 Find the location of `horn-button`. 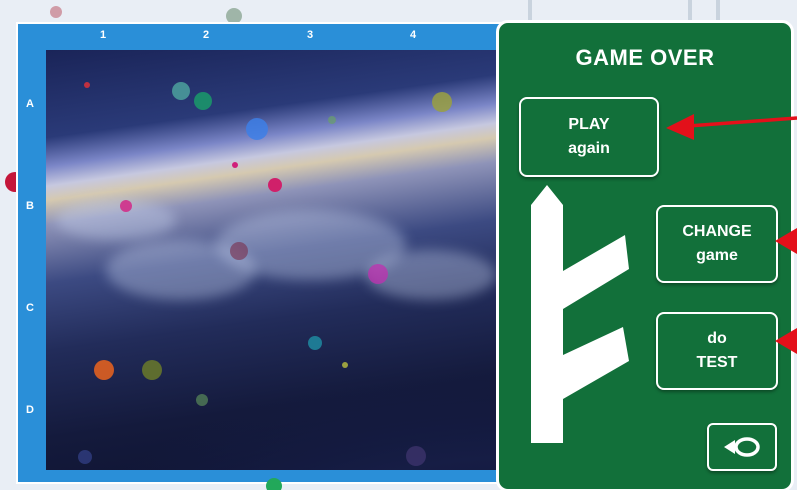

horn-button is located at coordinates (742, 447).